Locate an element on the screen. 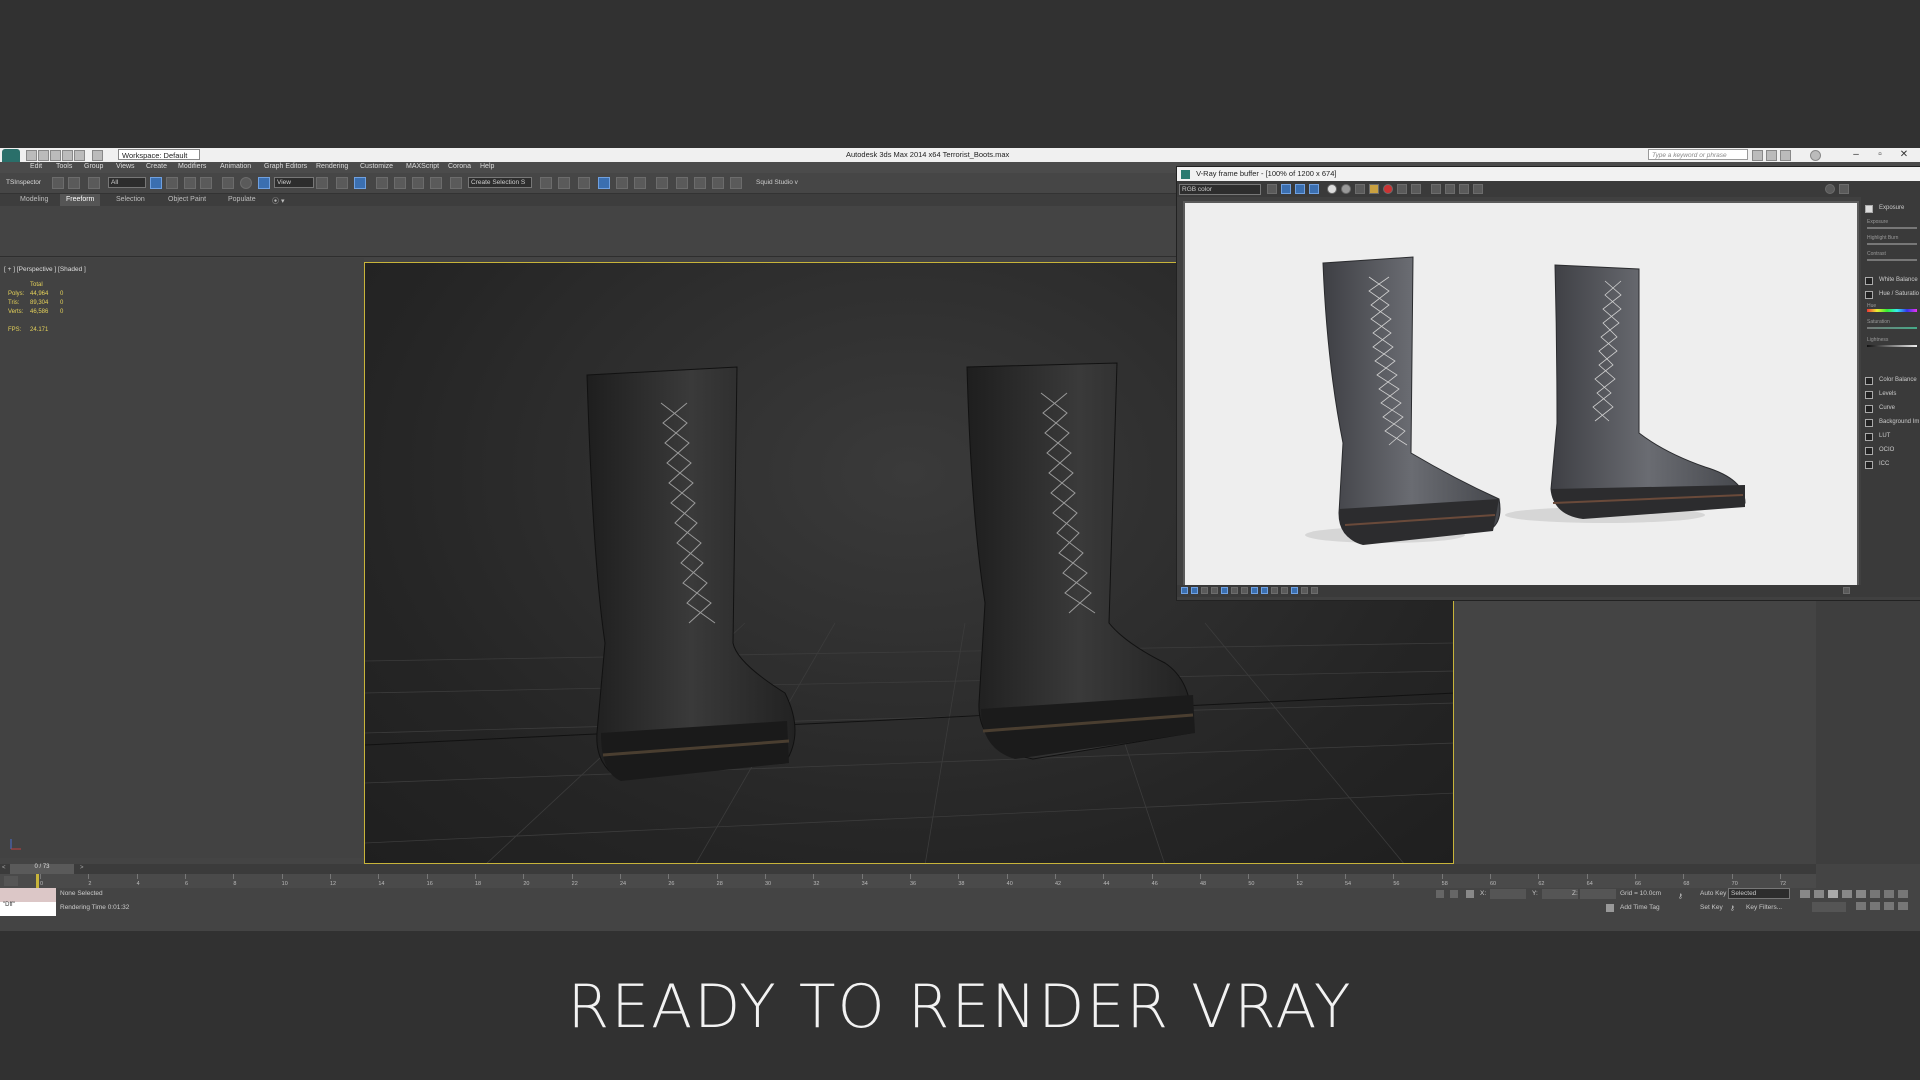  icc-checkbox is located at coordinates (1869, 465).